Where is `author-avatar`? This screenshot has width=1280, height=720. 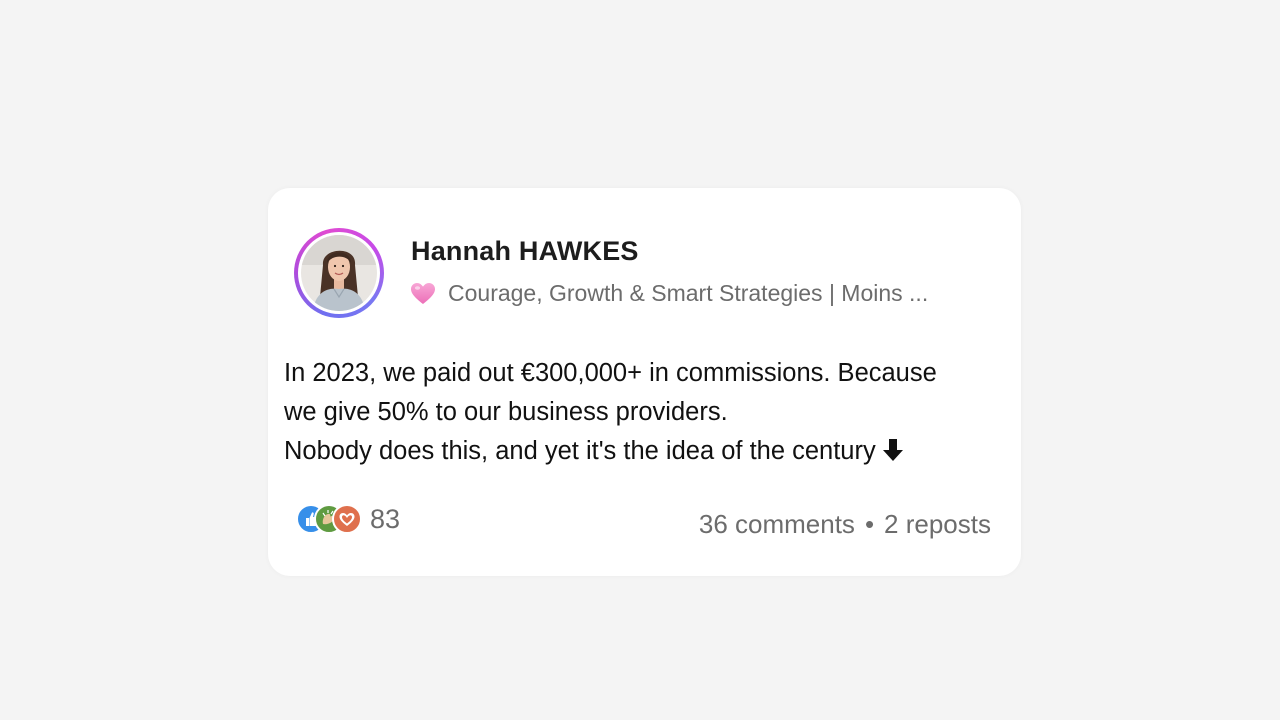 author-avatar is located at coordinates (339, 273).